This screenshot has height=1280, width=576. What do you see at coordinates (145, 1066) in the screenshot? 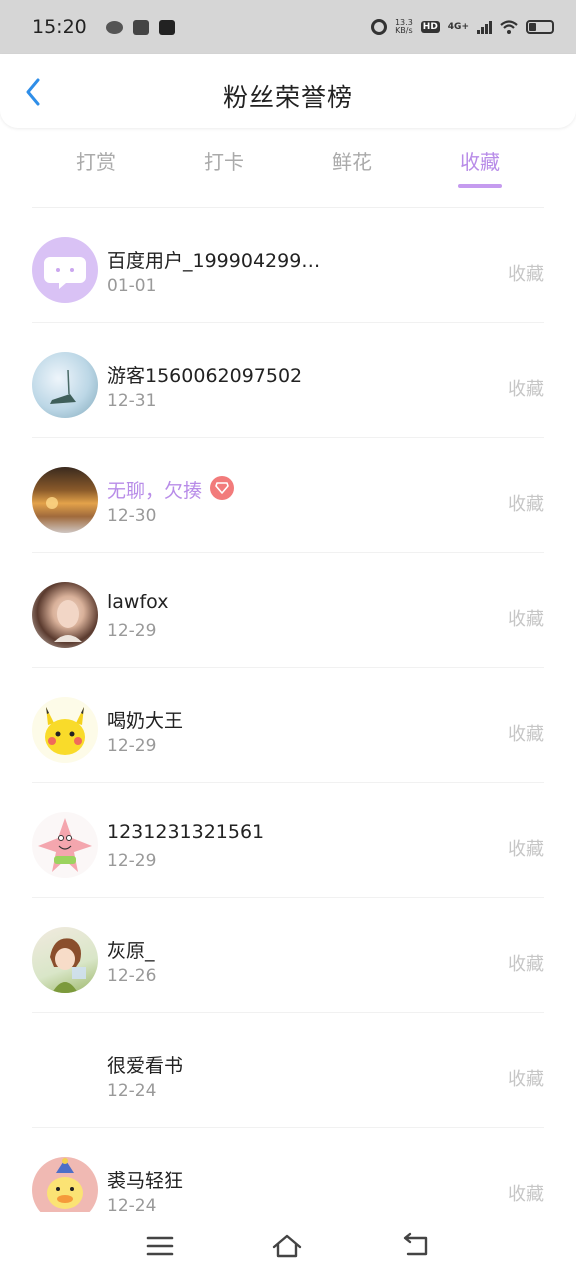
I see `user-name: 很爱看书` at bounding box center [145, 1066].